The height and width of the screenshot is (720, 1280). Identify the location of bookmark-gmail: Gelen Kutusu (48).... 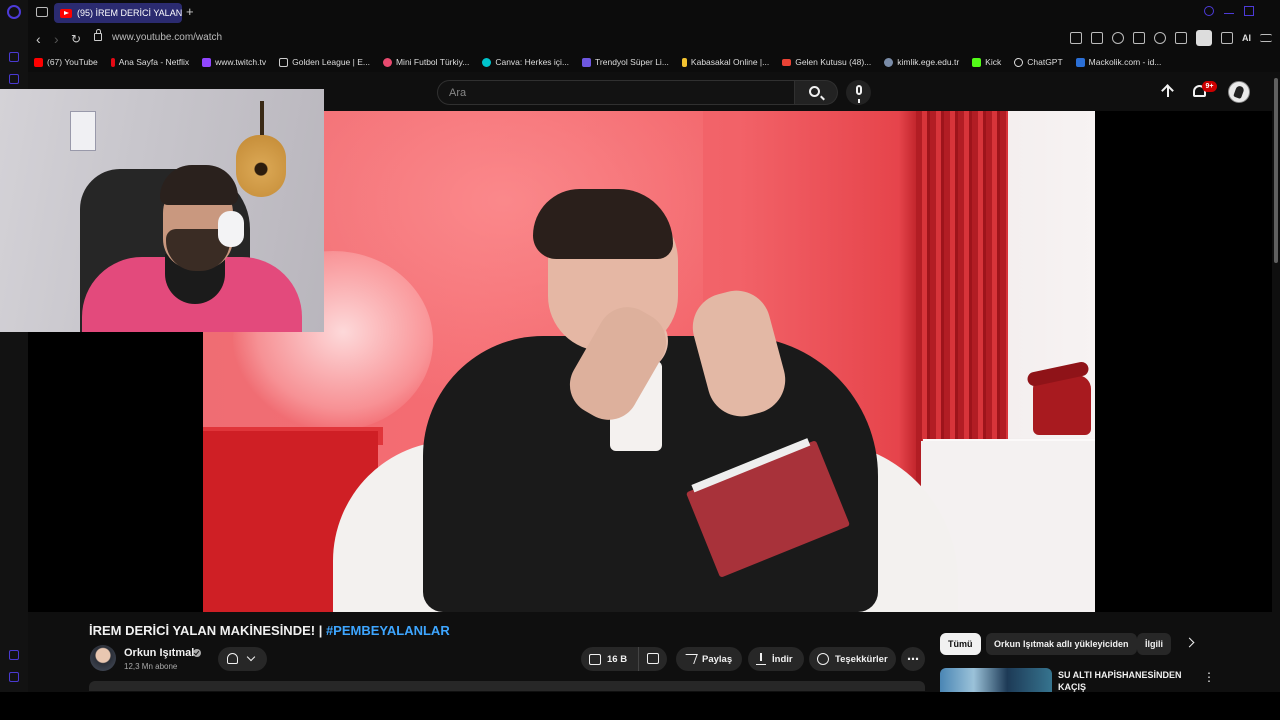
(826, 62).